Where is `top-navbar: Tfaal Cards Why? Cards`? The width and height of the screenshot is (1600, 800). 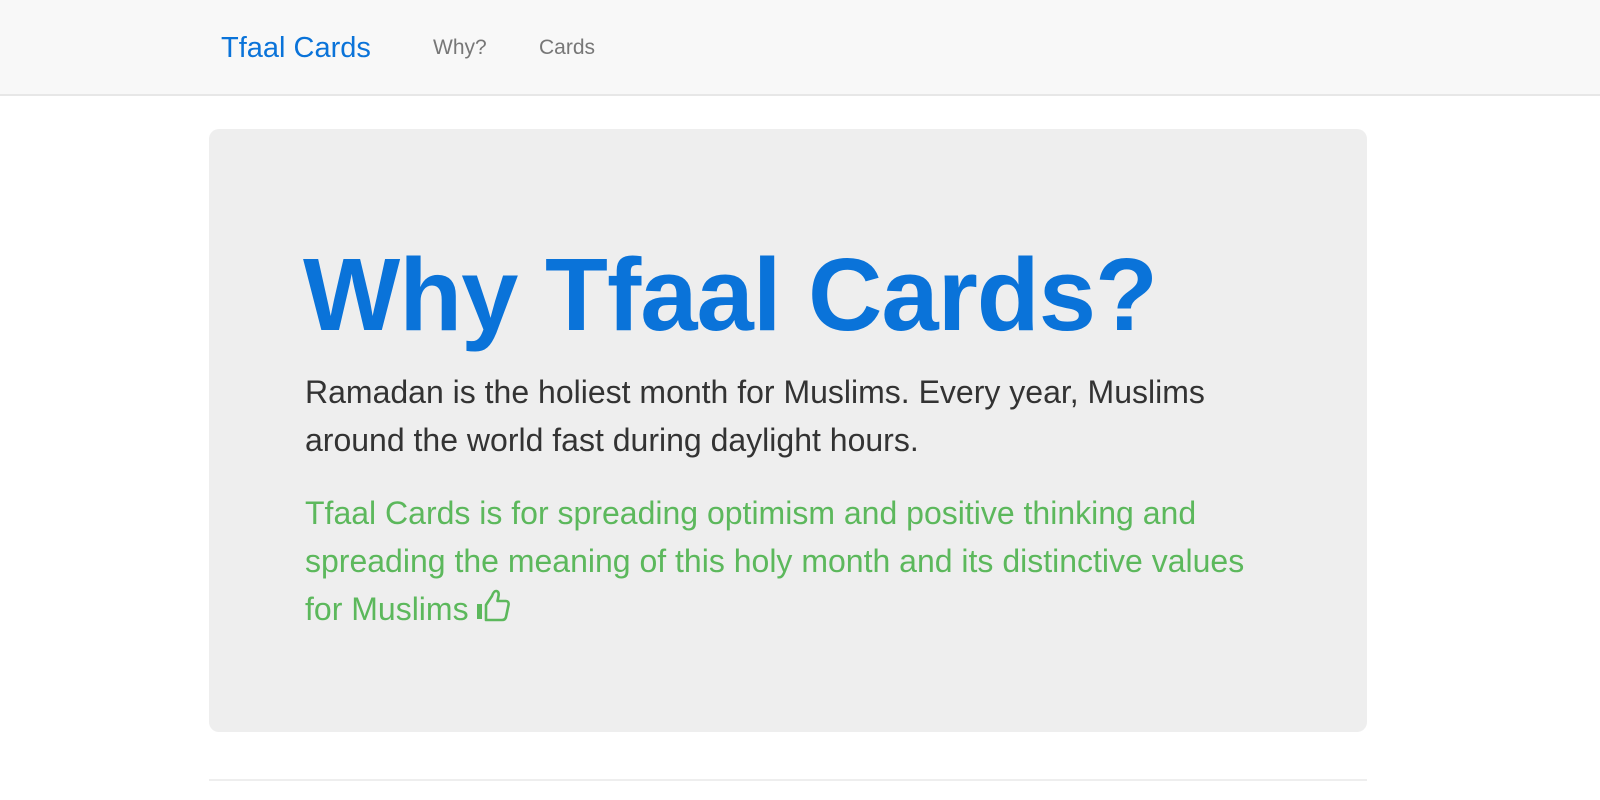
top-navbar: Tfaal Cards Why? Cards is located at coordinates (800, 48).